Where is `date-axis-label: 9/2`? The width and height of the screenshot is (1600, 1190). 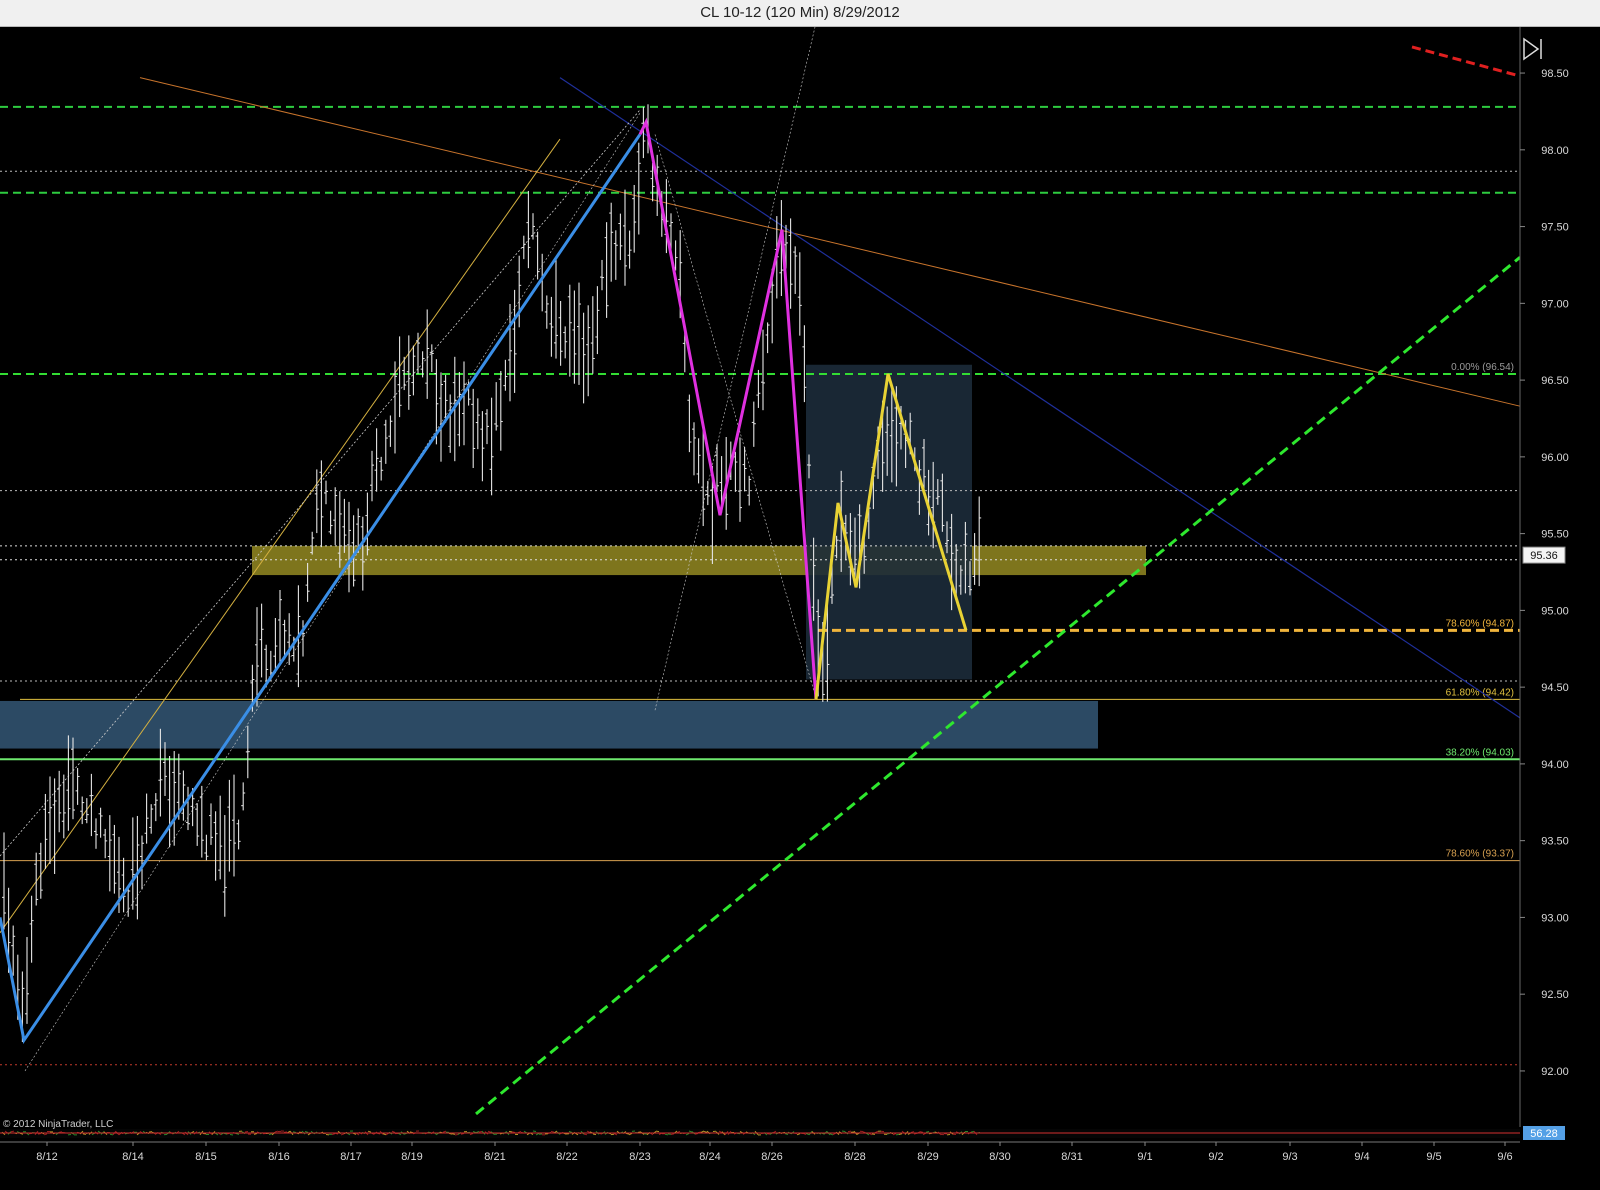 date-axis-label: 9/2 is located at coordinates (1215, 1157).